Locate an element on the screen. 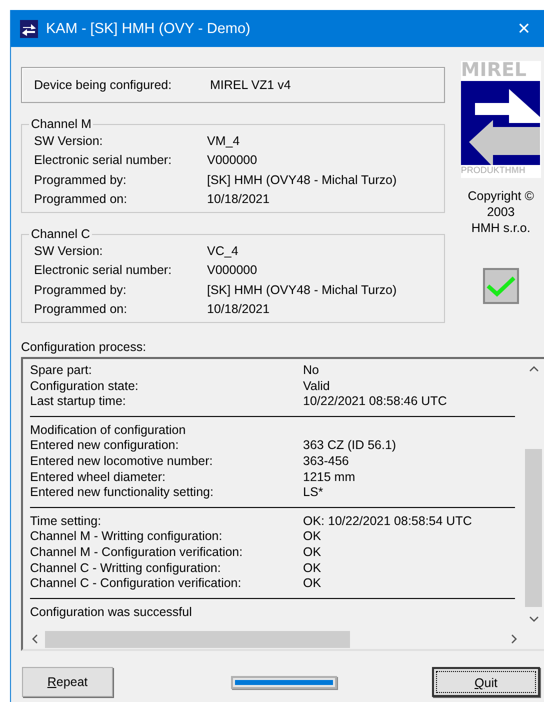  scroll-right-icon is located at coordinates (514, 639).